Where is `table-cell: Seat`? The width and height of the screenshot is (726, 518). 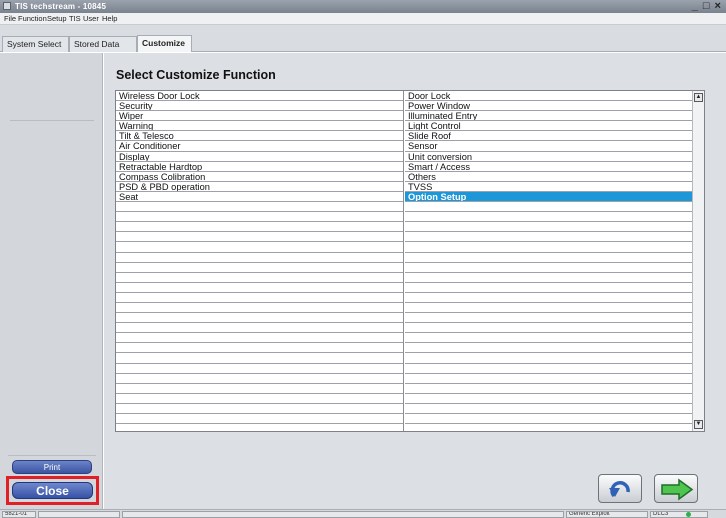 table-cell: Seat is located at coordinates (259, 197).